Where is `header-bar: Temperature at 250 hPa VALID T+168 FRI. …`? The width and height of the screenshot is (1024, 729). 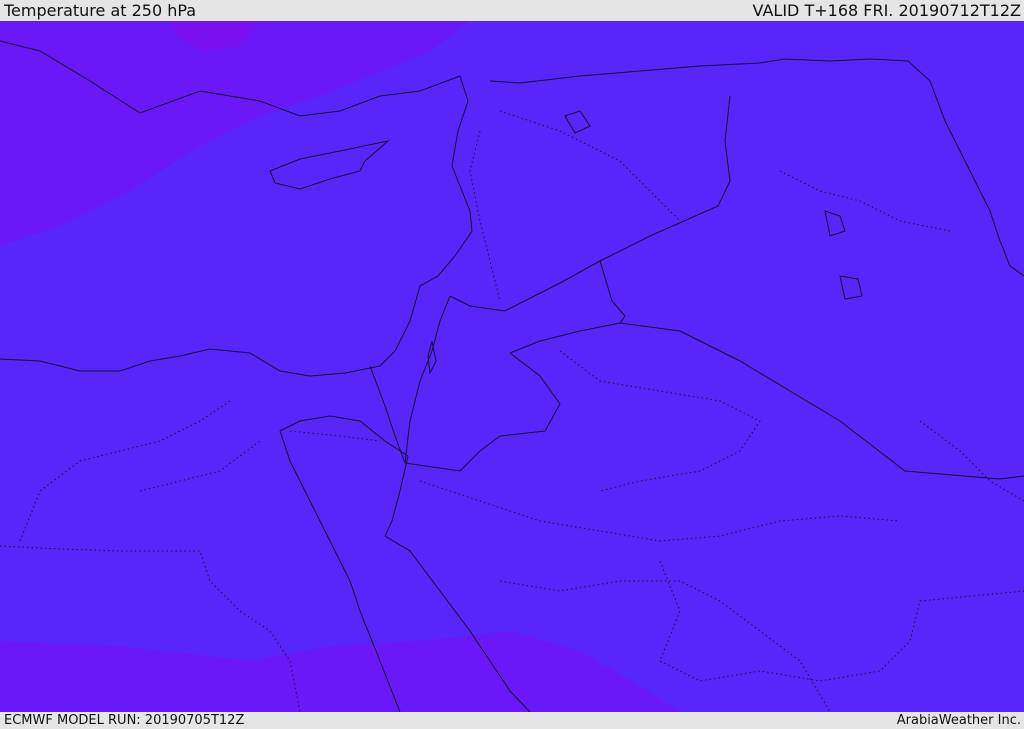 header-bar: Temperature at 250 hPa VALID T+168 FRI. … is located at coordinates (512, 10).